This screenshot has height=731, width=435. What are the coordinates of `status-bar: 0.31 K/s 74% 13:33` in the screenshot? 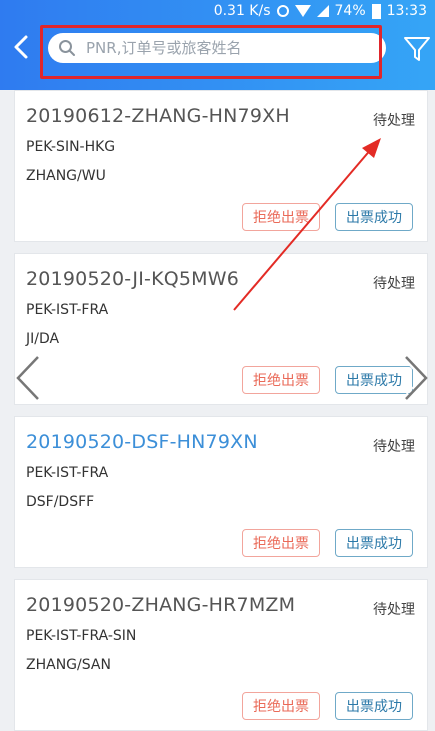 It's located at (320, 11).